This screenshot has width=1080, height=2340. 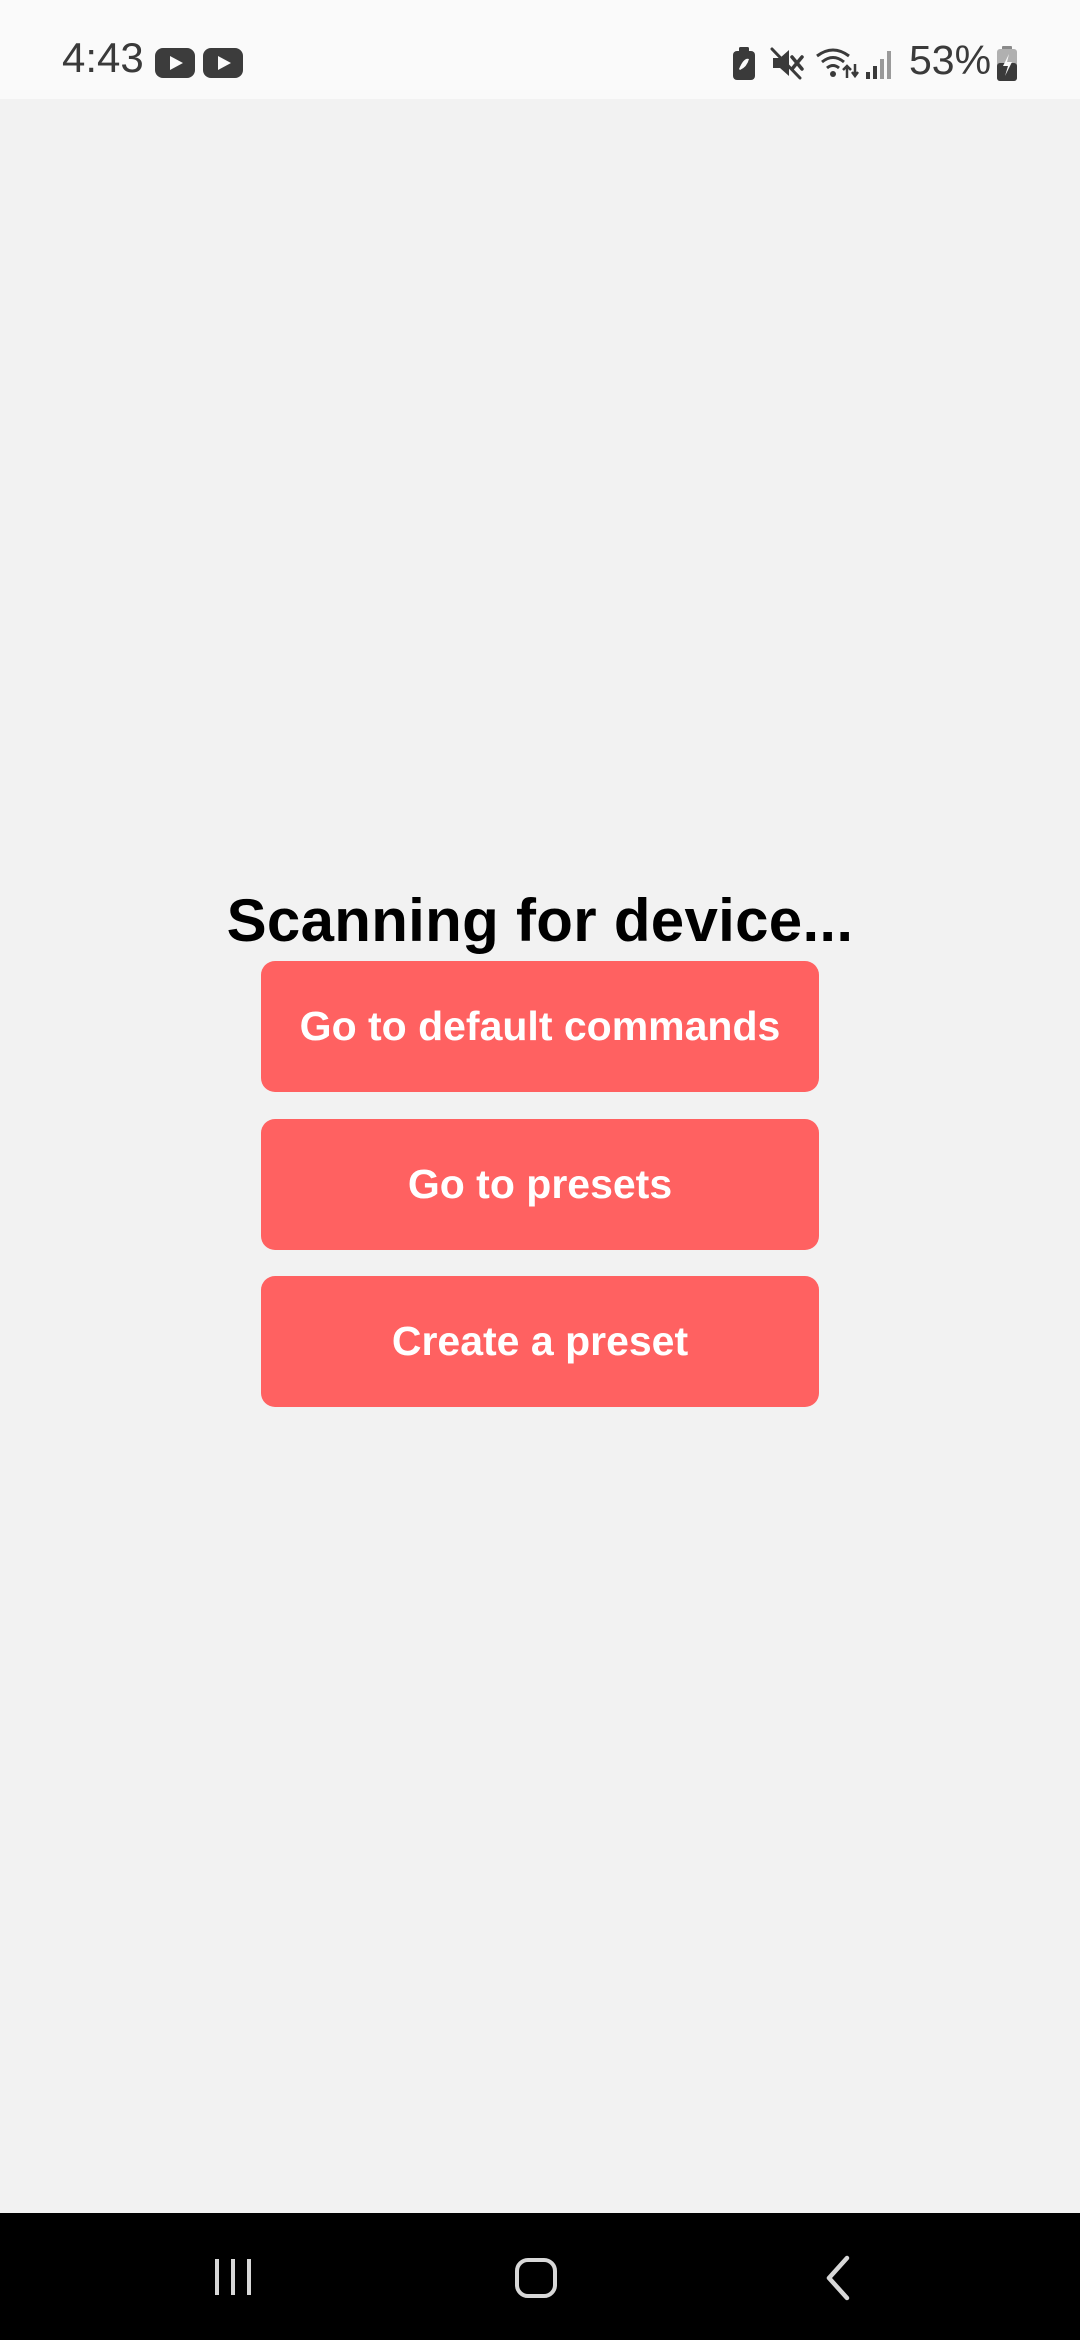 What do you see at coordinates (540, 49) in the screenshot?
I see `status-bar: 4:43 53%` at bounding box center [540, 49].